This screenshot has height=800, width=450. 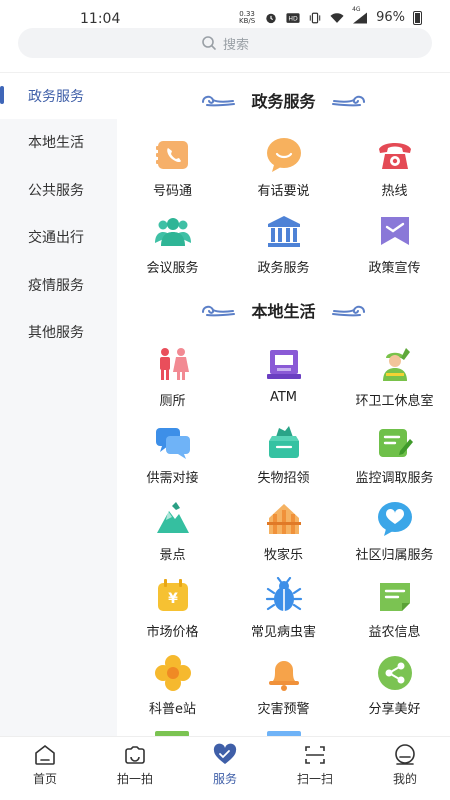 What do you see at coordinates (172, 248) in the screenshot?
I see `service-item: 会议服务` at bounding box center [172, 248].